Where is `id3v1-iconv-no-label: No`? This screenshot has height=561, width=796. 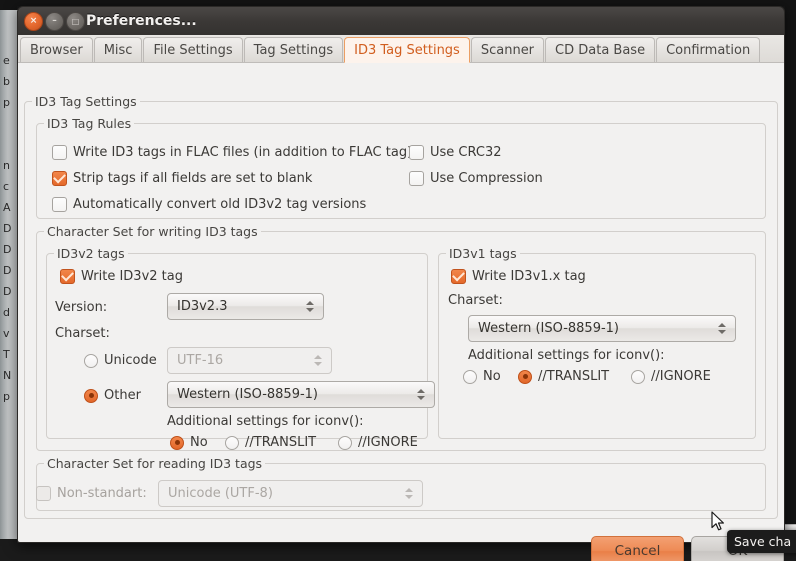
id3v1-iconv-no-label: No is located at coordinates (492, 376).